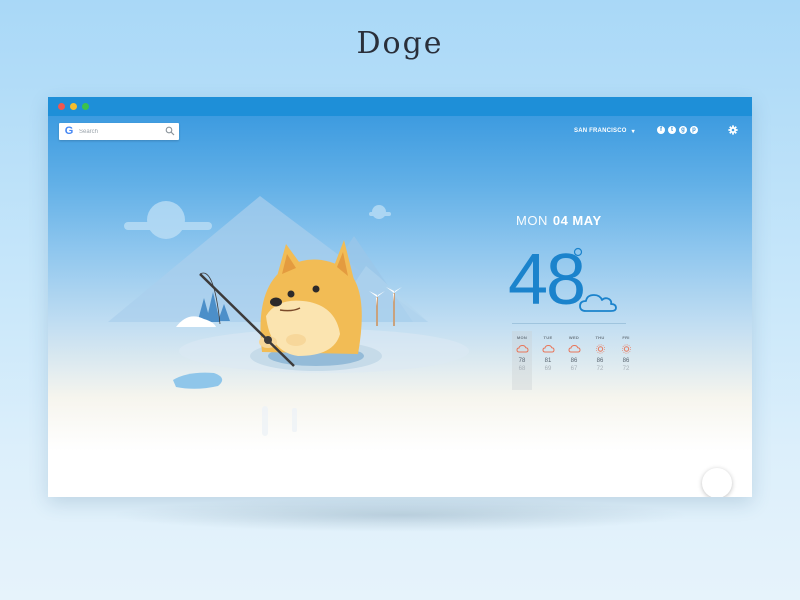 This screenshot has width=800, height=600. What do you see at coordinates (574, 337) in the screenshot?
I see `forecast-day-name: WED` at bounding box center [574, 337].